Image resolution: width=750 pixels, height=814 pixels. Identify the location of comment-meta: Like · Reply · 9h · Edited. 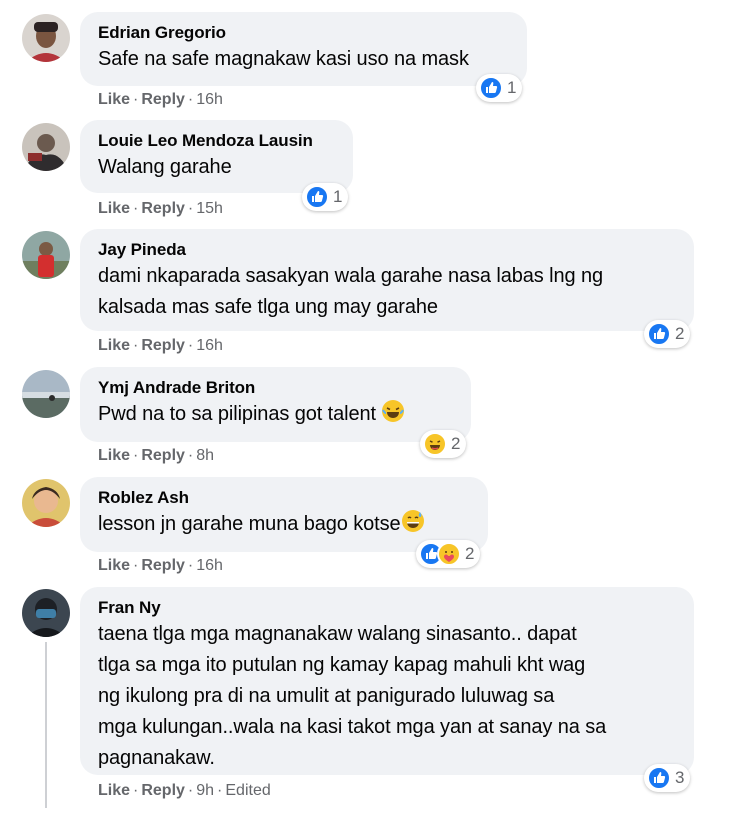
(184, 790).